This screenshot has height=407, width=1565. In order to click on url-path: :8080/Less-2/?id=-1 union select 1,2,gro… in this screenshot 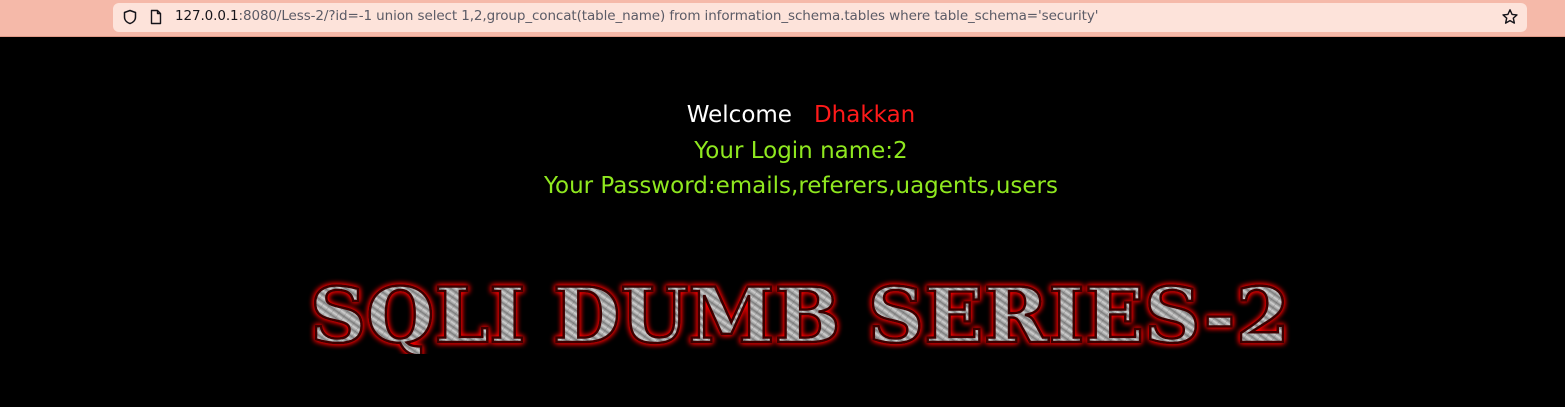, I will do `click(668, 16)`.